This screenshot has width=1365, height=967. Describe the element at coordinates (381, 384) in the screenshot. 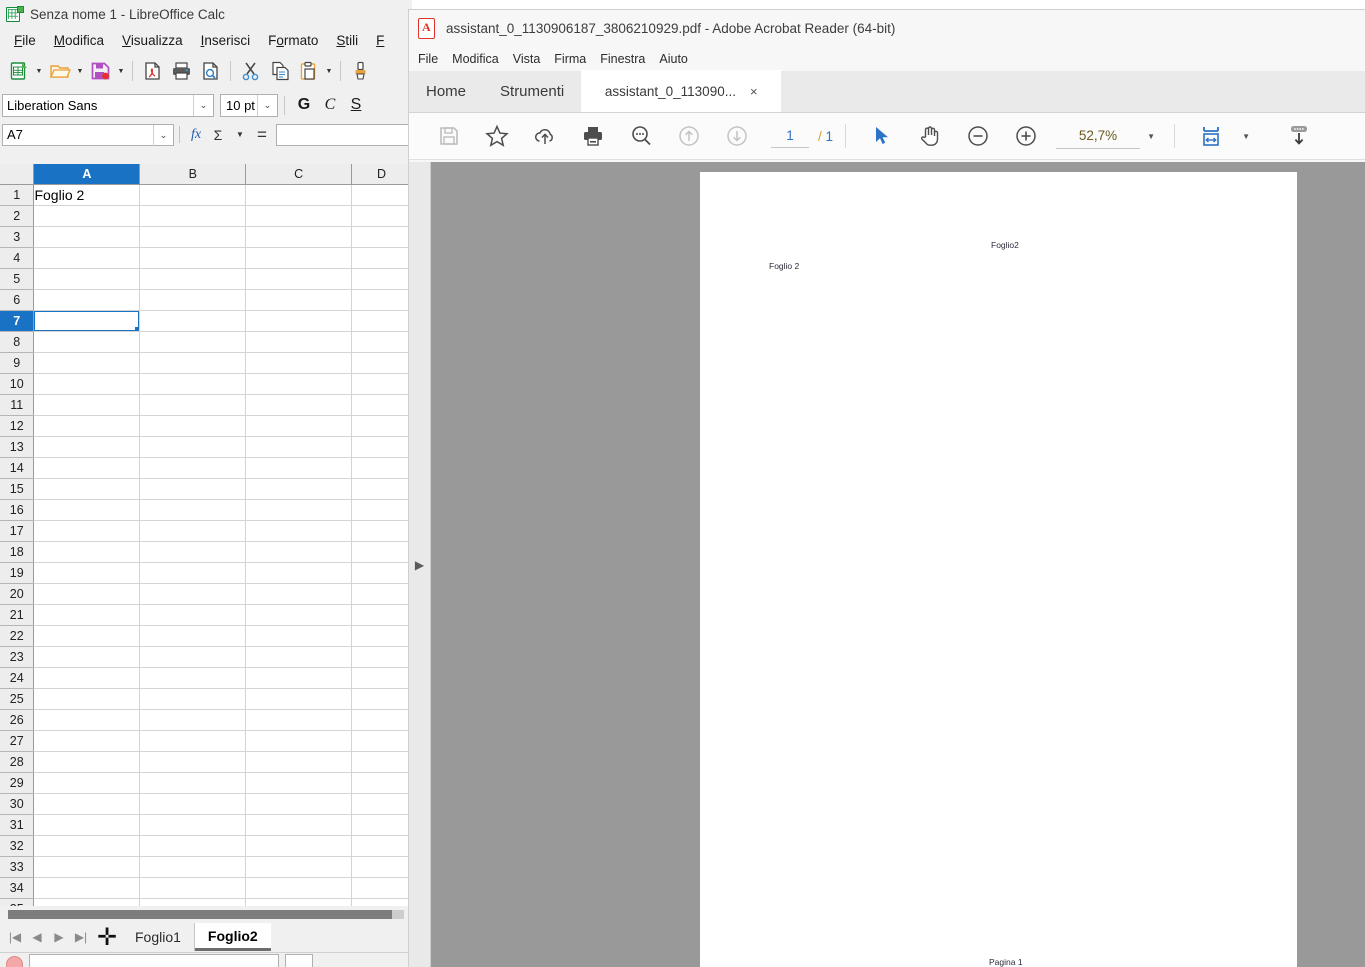

I see `cell-d10` at that location.